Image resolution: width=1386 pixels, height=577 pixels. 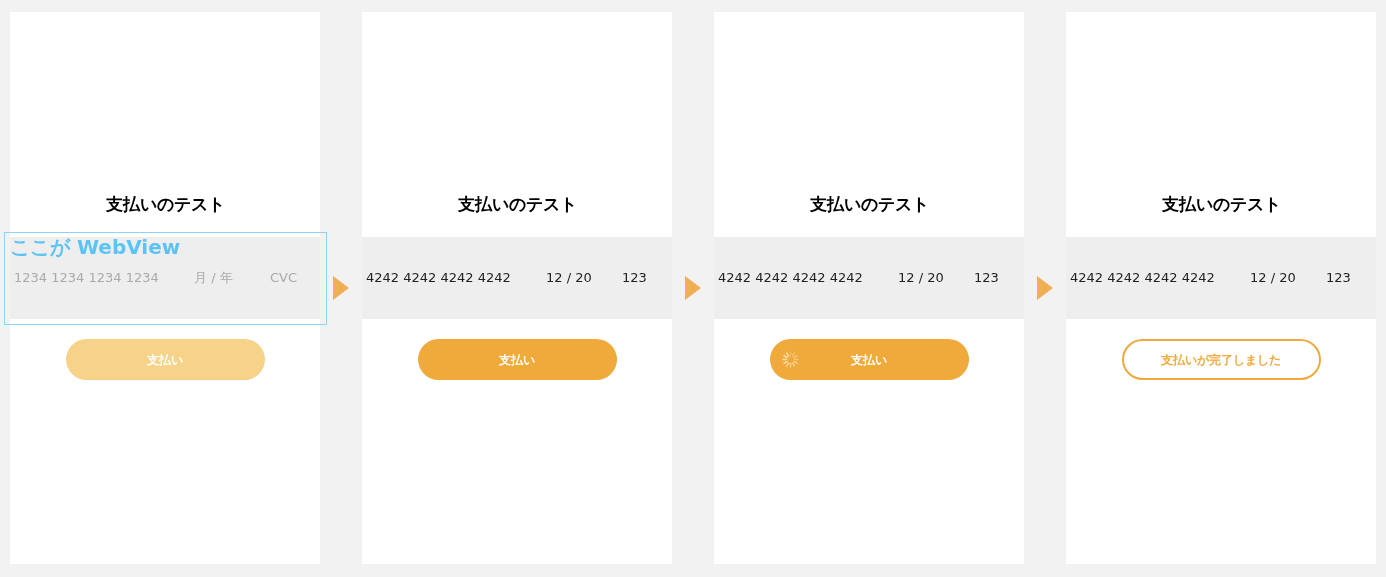 I want to click on annotation-label: ここが WebView, so click(x=95, y=247).